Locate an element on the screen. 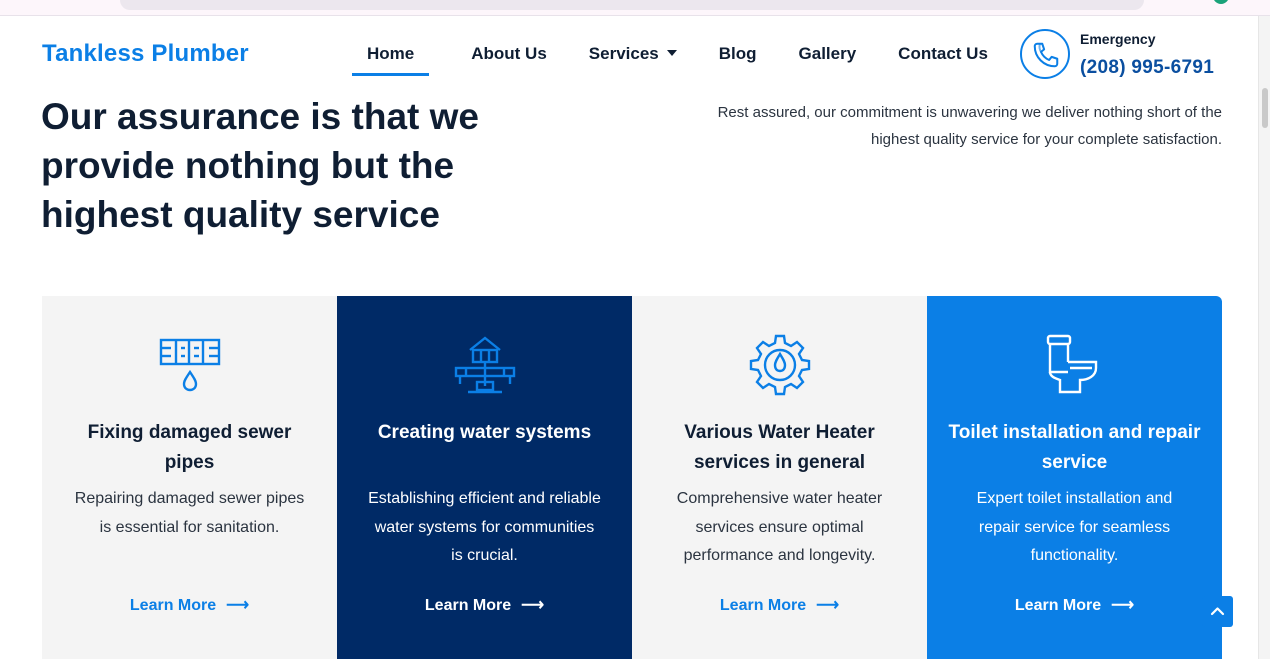 This screenshot has height=659, width=1270. phone-icon is located at coordinates (1045, 54).